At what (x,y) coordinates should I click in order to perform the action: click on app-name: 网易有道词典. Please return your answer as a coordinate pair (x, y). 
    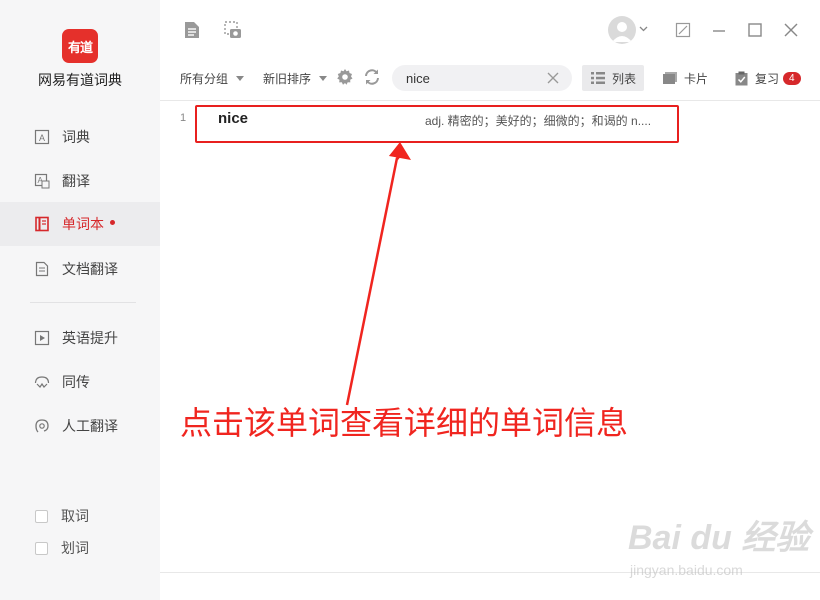
    Looking at the image, I should click on (80, 80).